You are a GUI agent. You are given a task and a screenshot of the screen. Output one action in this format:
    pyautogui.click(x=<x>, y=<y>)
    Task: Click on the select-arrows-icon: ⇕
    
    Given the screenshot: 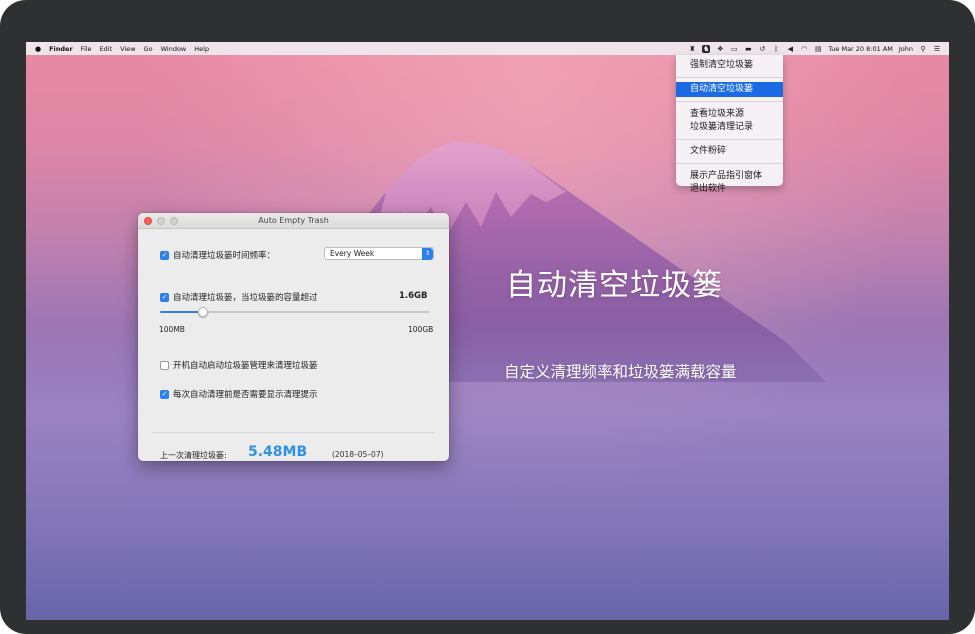 What is the action you would take?
    pyautogui.click(x=427, y=254)
    